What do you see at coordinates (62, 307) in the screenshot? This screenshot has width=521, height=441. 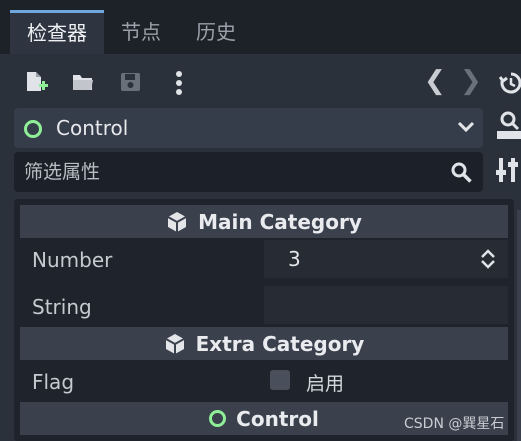 I see `property-label-string: String` at bounding box center [62, 307].